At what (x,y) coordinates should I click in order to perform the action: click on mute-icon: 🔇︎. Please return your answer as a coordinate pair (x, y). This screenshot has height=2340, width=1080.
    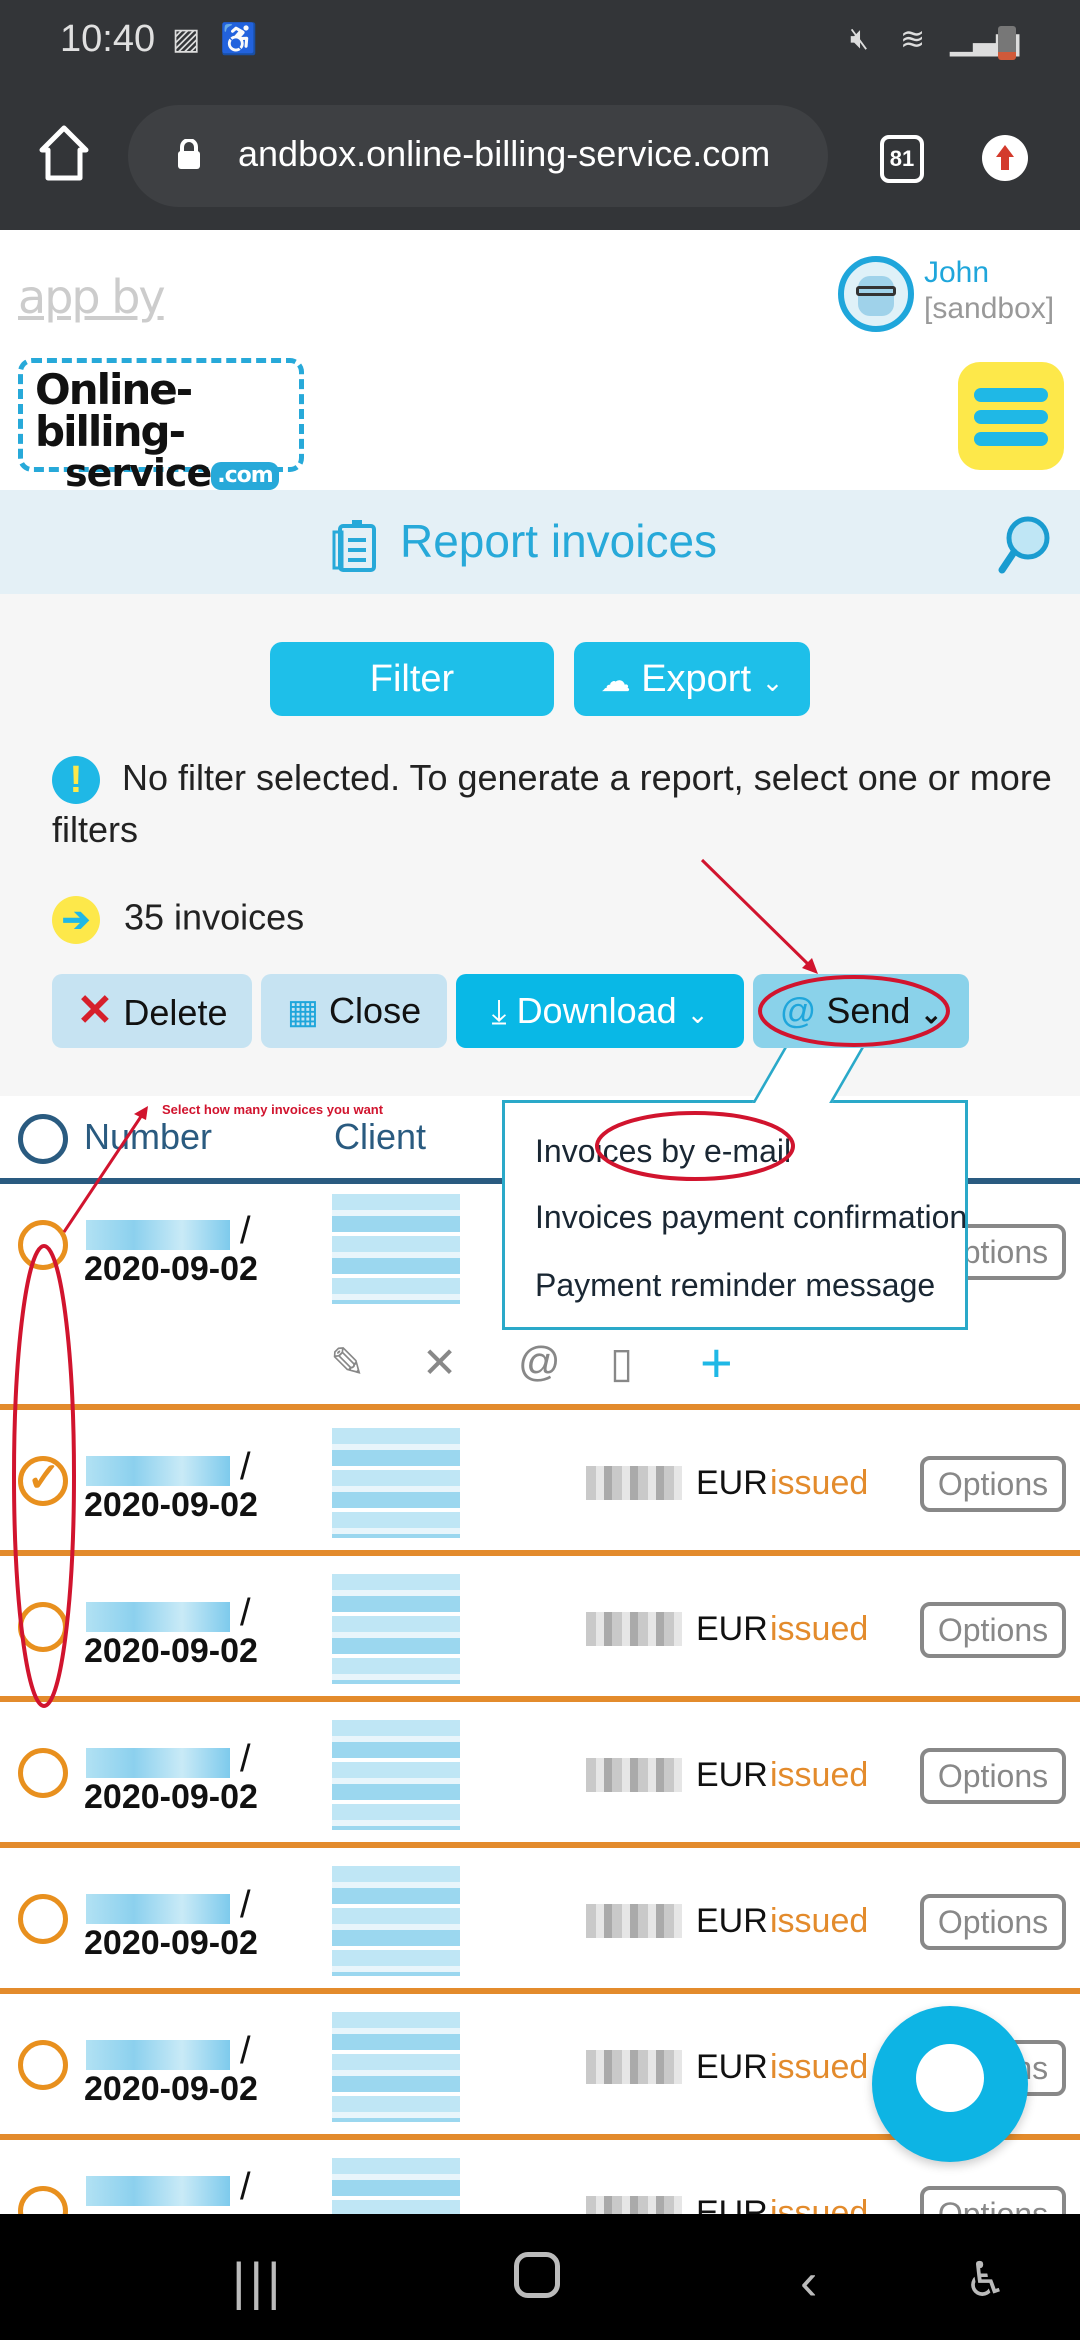
    Looking at the image, I should click on (859, 38).